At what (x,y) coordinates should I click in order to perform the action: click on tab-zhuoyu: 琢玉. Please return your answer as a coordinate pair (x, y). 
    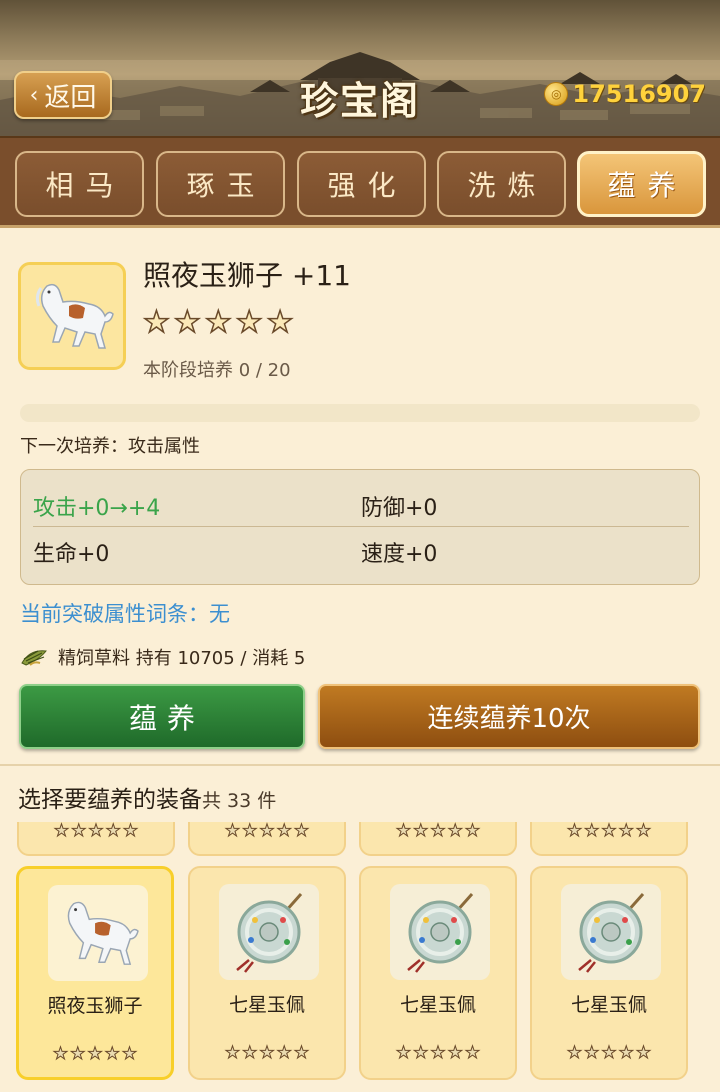
    Looking at the image, I should click on (220, 184).